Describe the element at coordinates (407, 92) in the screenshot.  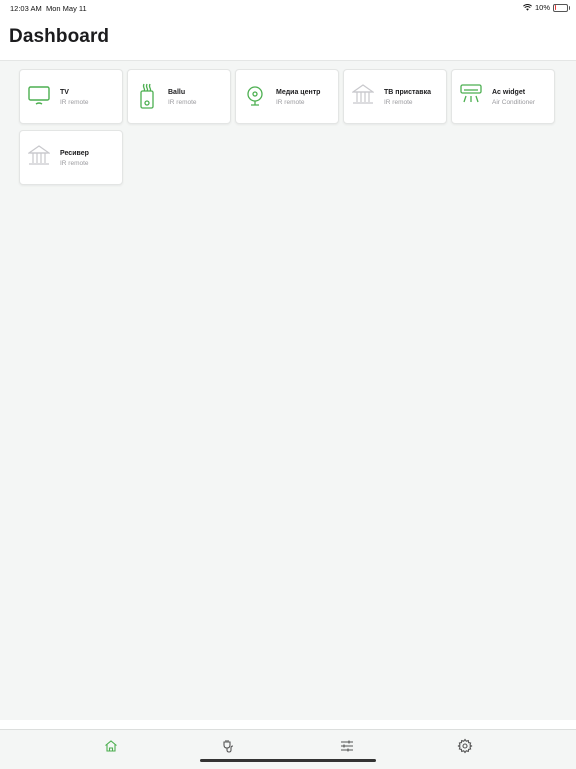
I see `device-name: ТВ приставка` at that location.